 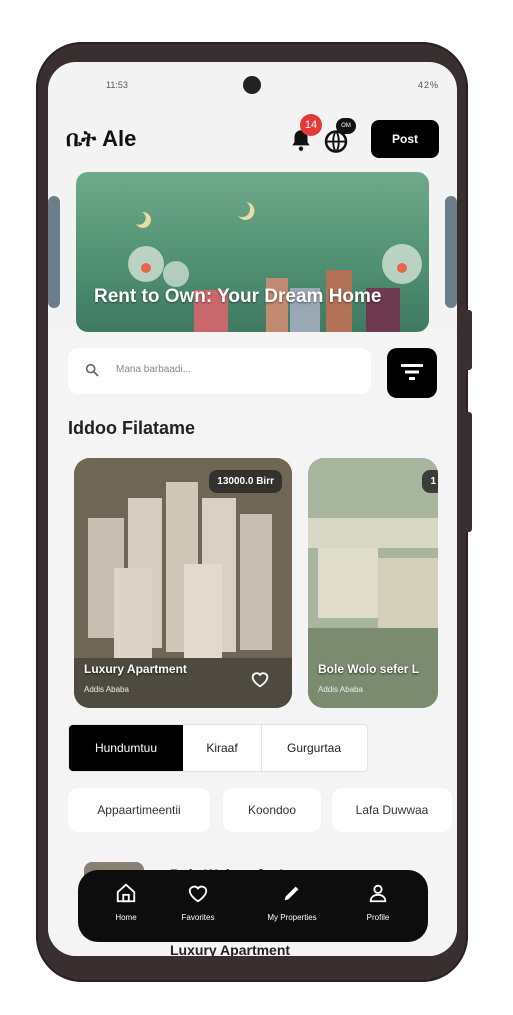 What do you see at coordinates (428, 85) in the screenshot?
I see `status-battery: 42%` at bounding box center [428, 85].